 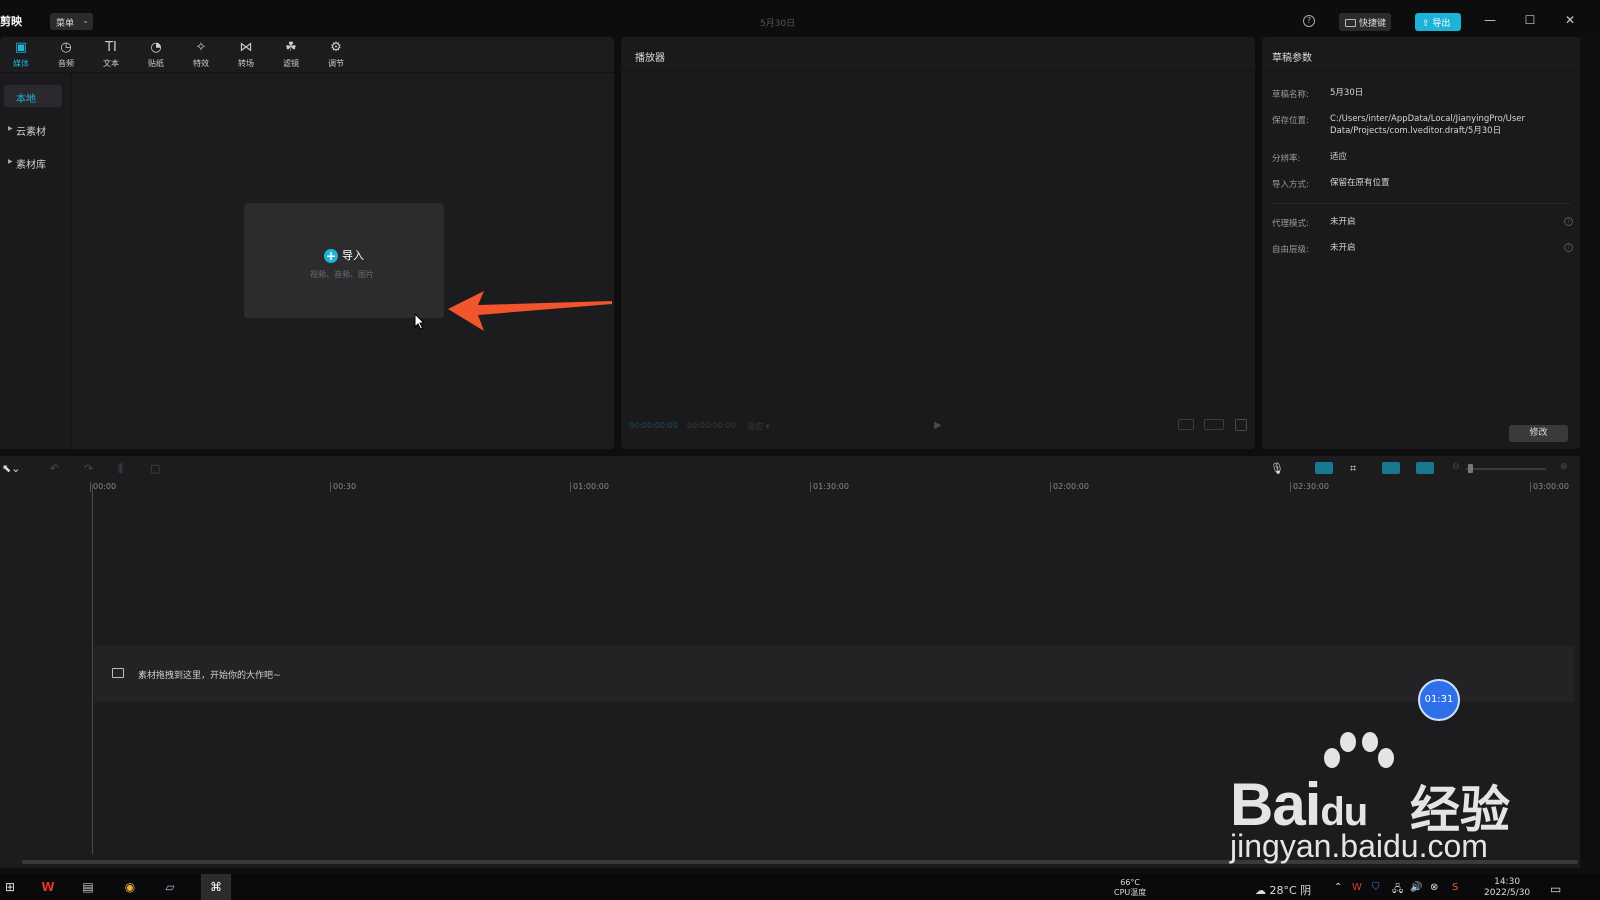 I want to click on tool-label: 调节, so click(x=336, y=63).